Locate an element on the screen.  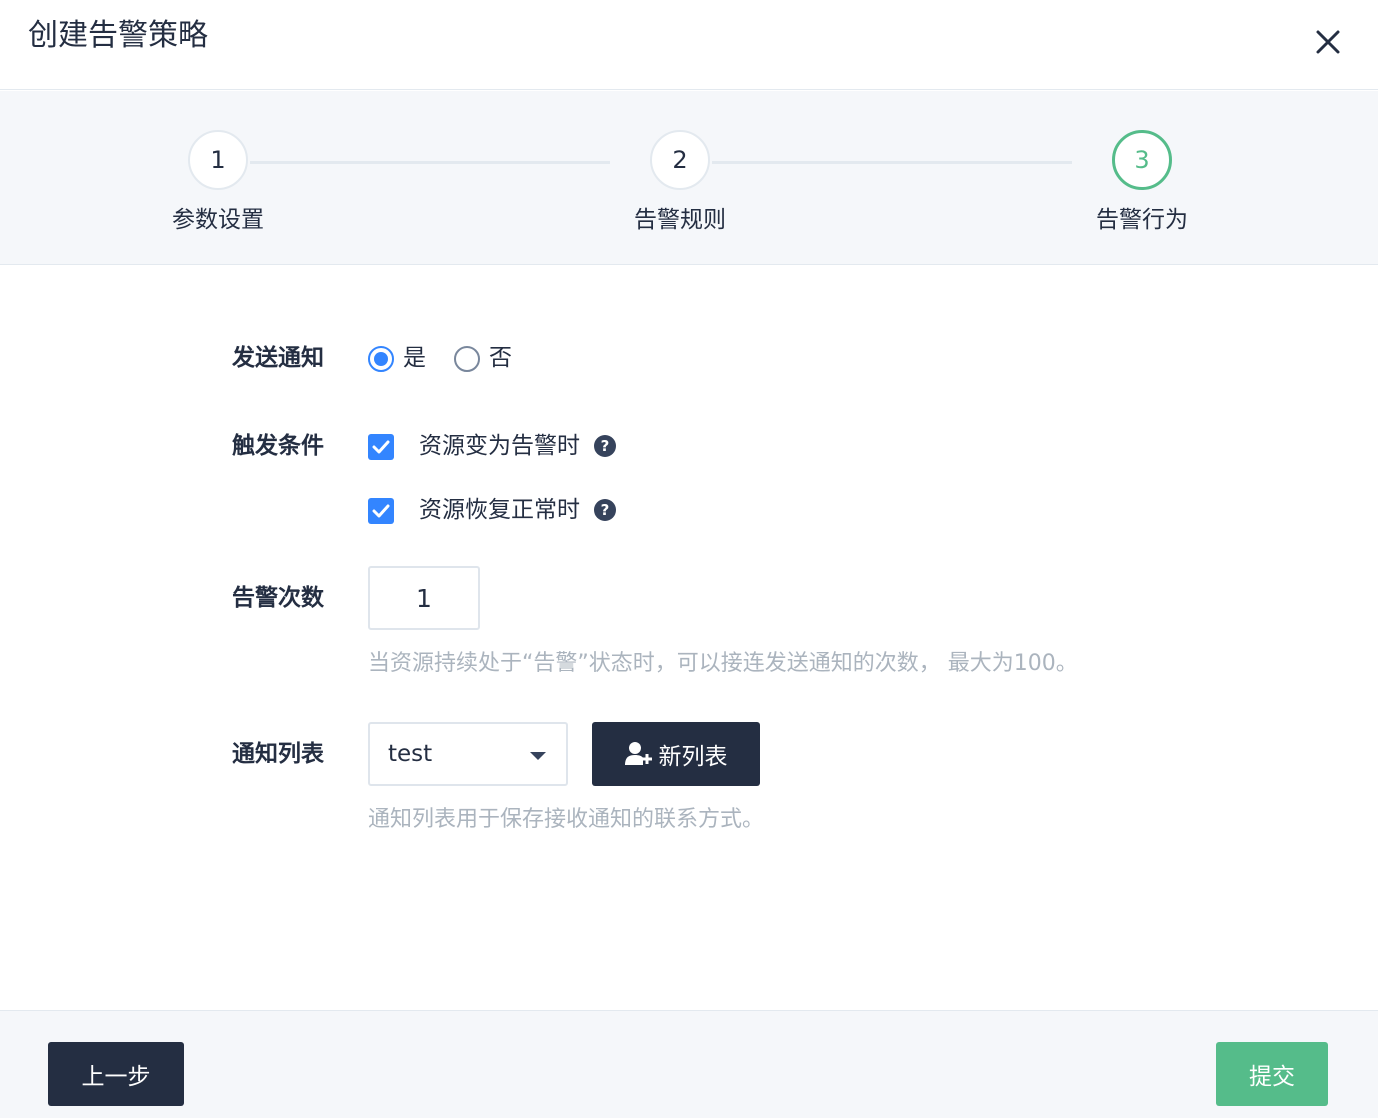
alert-count-hint: 当资源持续处于“告警”状态时，可以接连发送通知的次数， 最大为100。 is located at coordinates (723, 663).